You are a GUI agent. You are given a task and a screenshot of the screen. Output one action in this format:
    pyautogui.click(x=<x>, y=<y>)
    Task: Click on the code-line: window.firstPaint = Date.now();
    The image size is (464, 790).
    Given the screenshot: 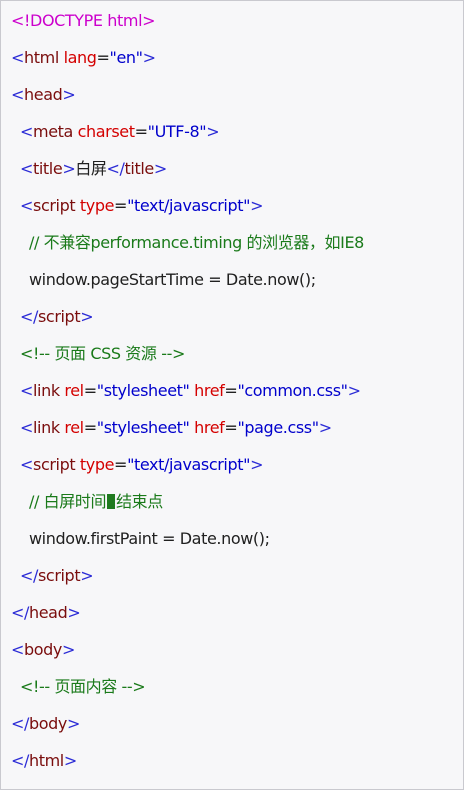 What is the action you would take?
    pyautogui.click(x=149, y=539)
    